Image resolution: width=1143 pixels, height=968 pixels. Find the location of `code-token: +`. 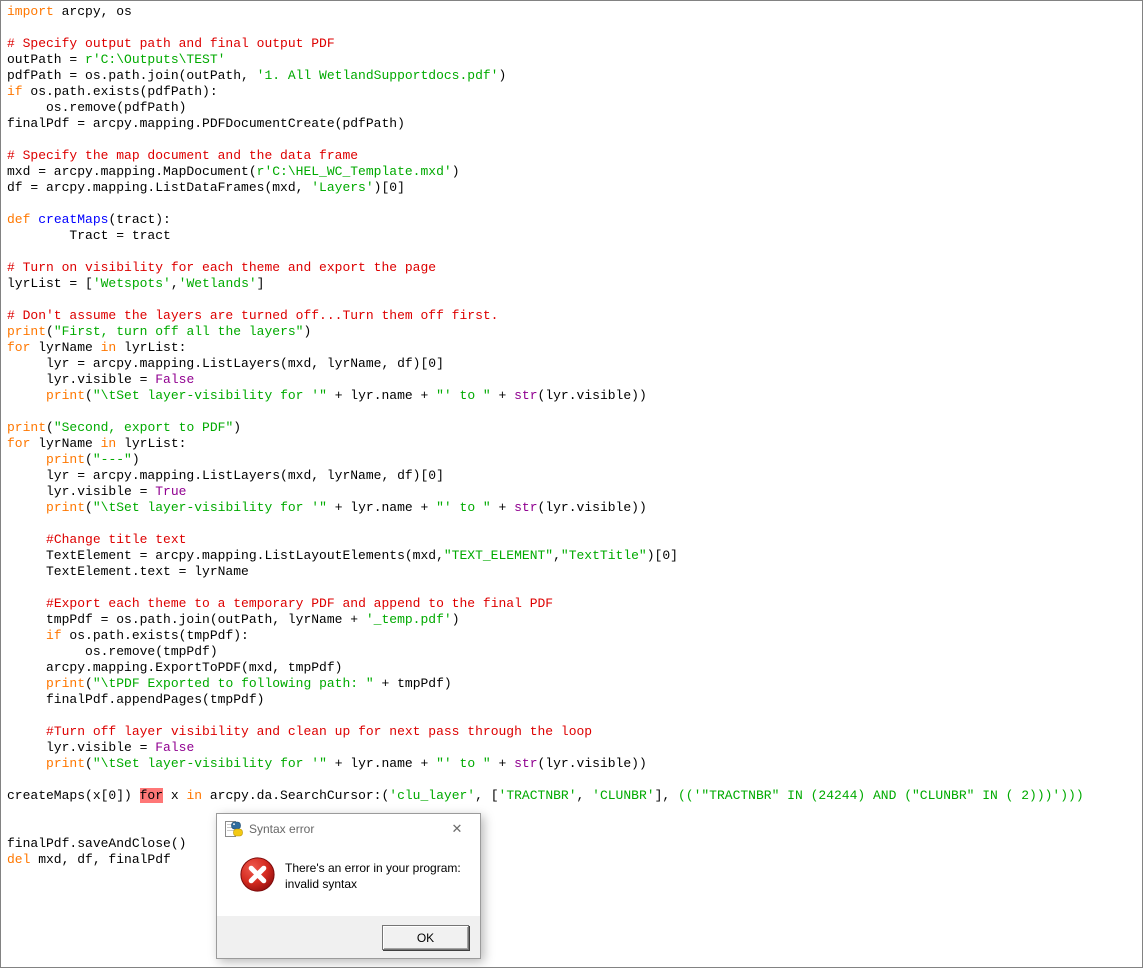

code-token: + is located at coordinates (502, 763).